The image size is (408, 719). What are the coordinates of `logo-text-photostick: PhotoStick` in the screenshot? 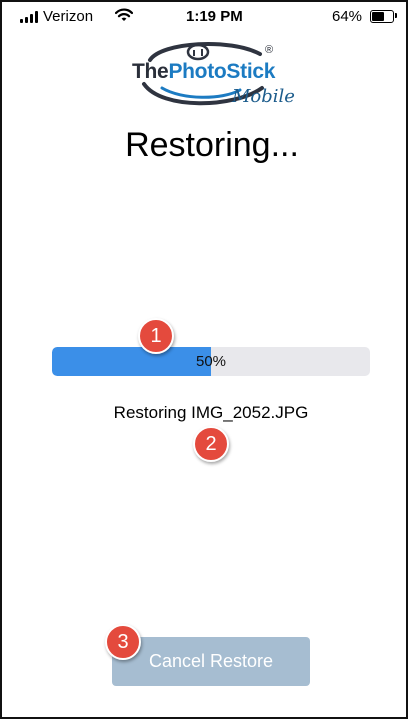 It's located at (222, 71).